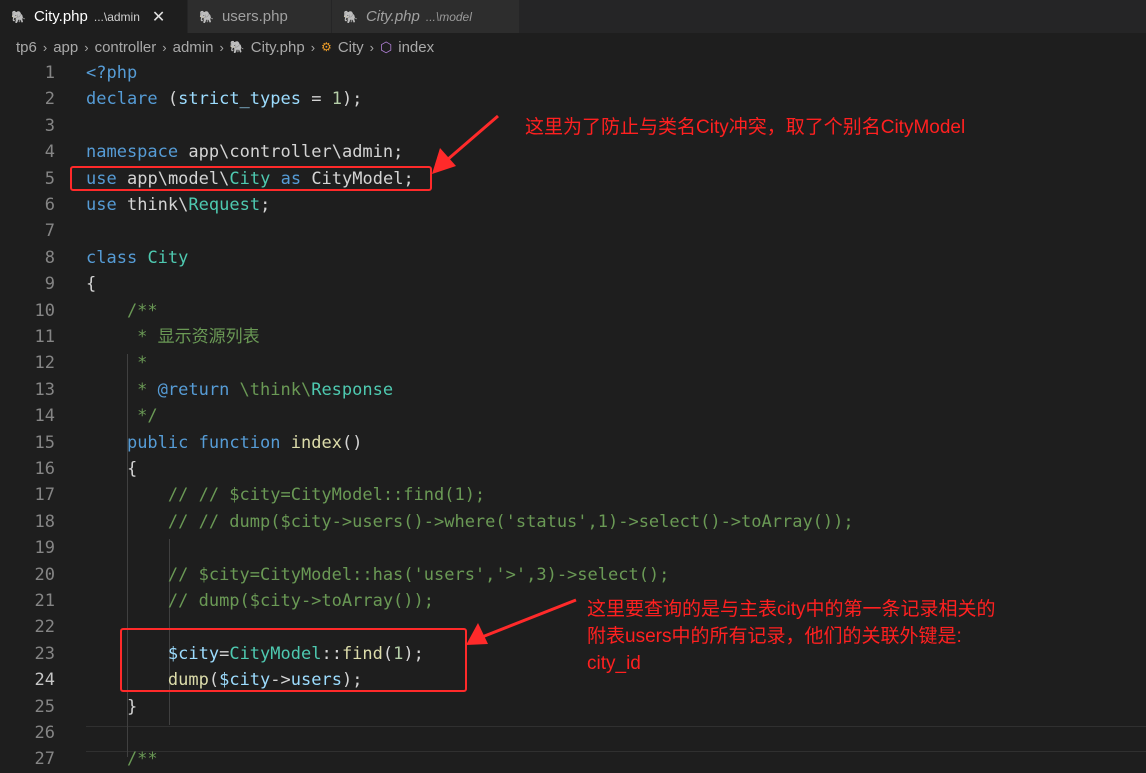  I want to click on annotation-note-line: 附表users中的所有记录，他们的关联外键是:, so click(774, 636).